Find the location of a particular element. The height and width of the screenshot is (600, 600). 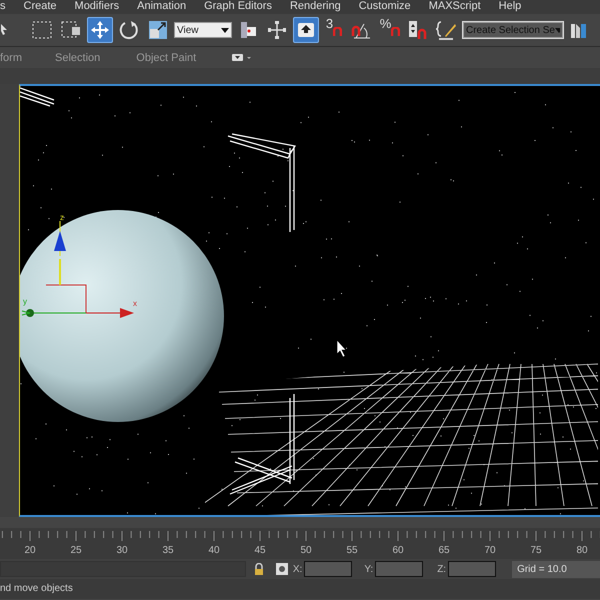

move-icon is located at coordinates (100, 30).